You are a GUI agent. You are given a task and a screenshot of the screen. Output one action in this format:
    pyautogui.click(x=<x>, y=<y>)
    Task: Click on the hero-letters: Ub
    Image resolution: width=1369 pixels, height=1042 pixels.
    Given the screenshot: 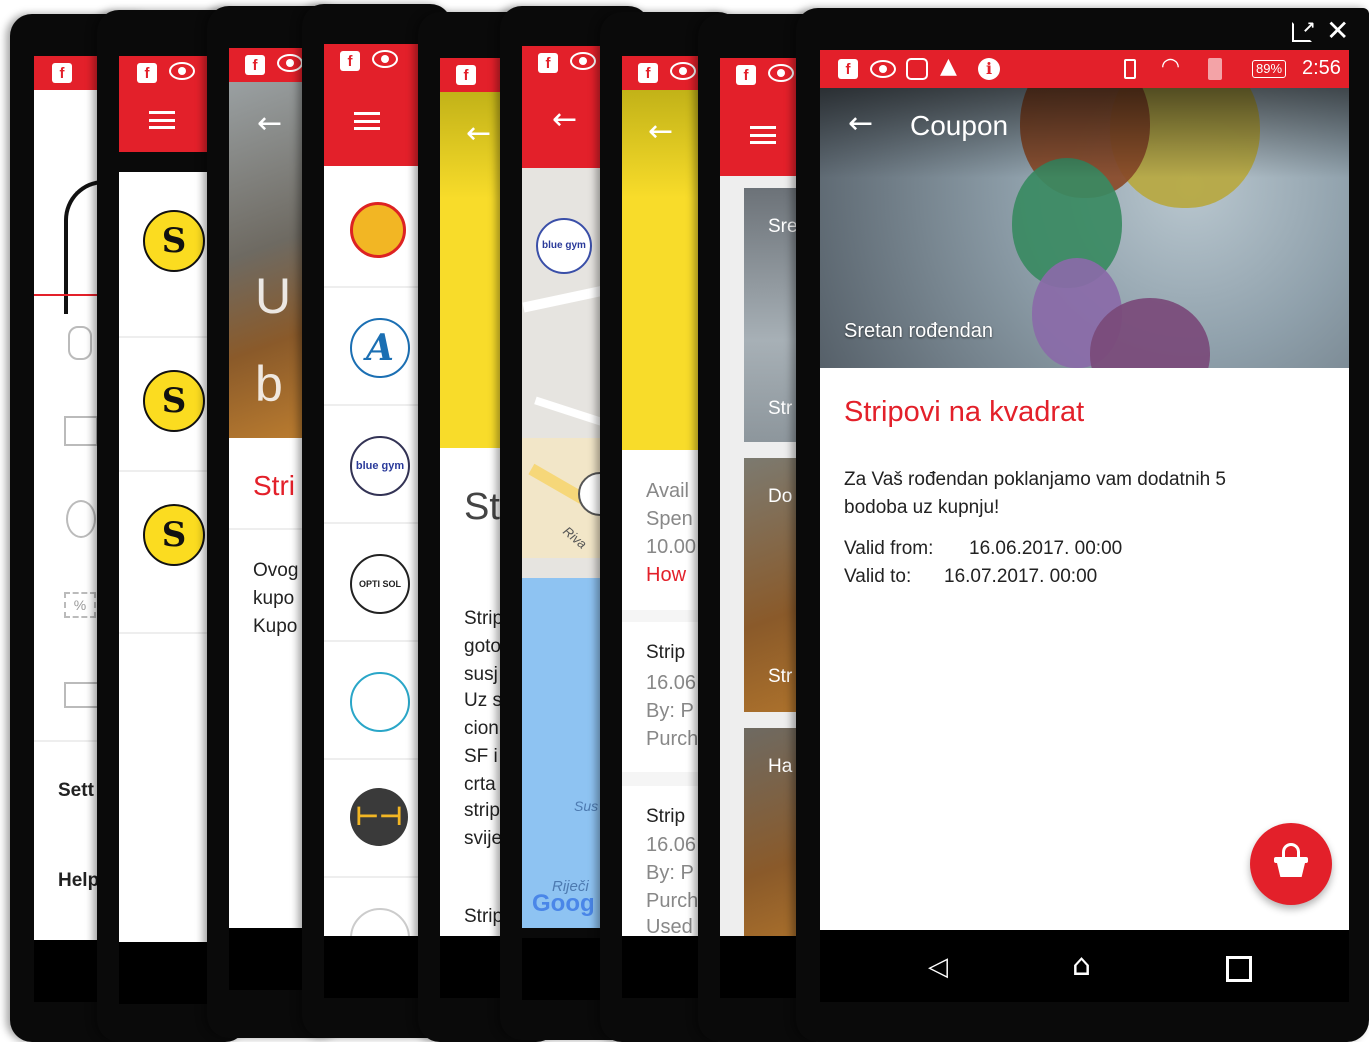 What is the action you would take?
    pyautogui.click(x=273, y=340)
    